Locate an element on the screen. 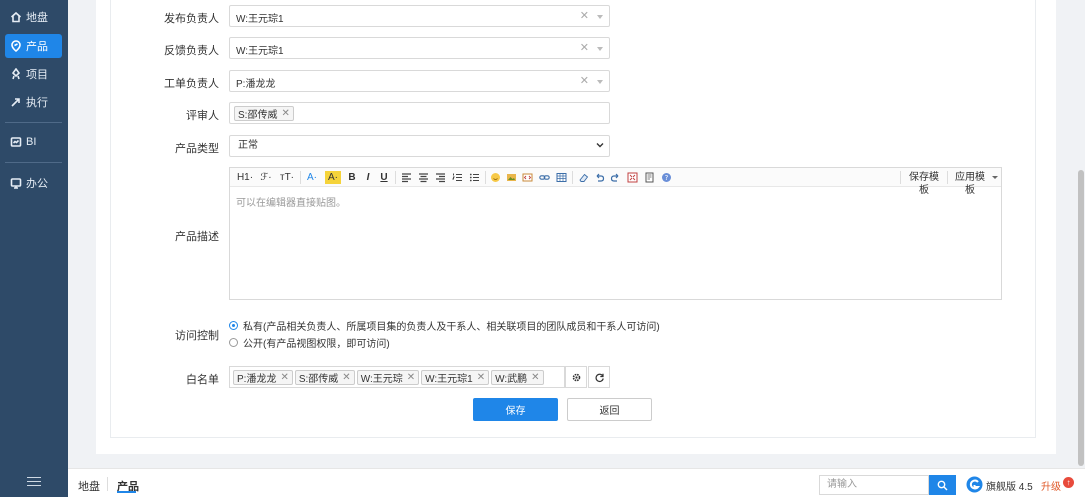  sidebar-item-product: 产品 is located at coordinates (33, 46).